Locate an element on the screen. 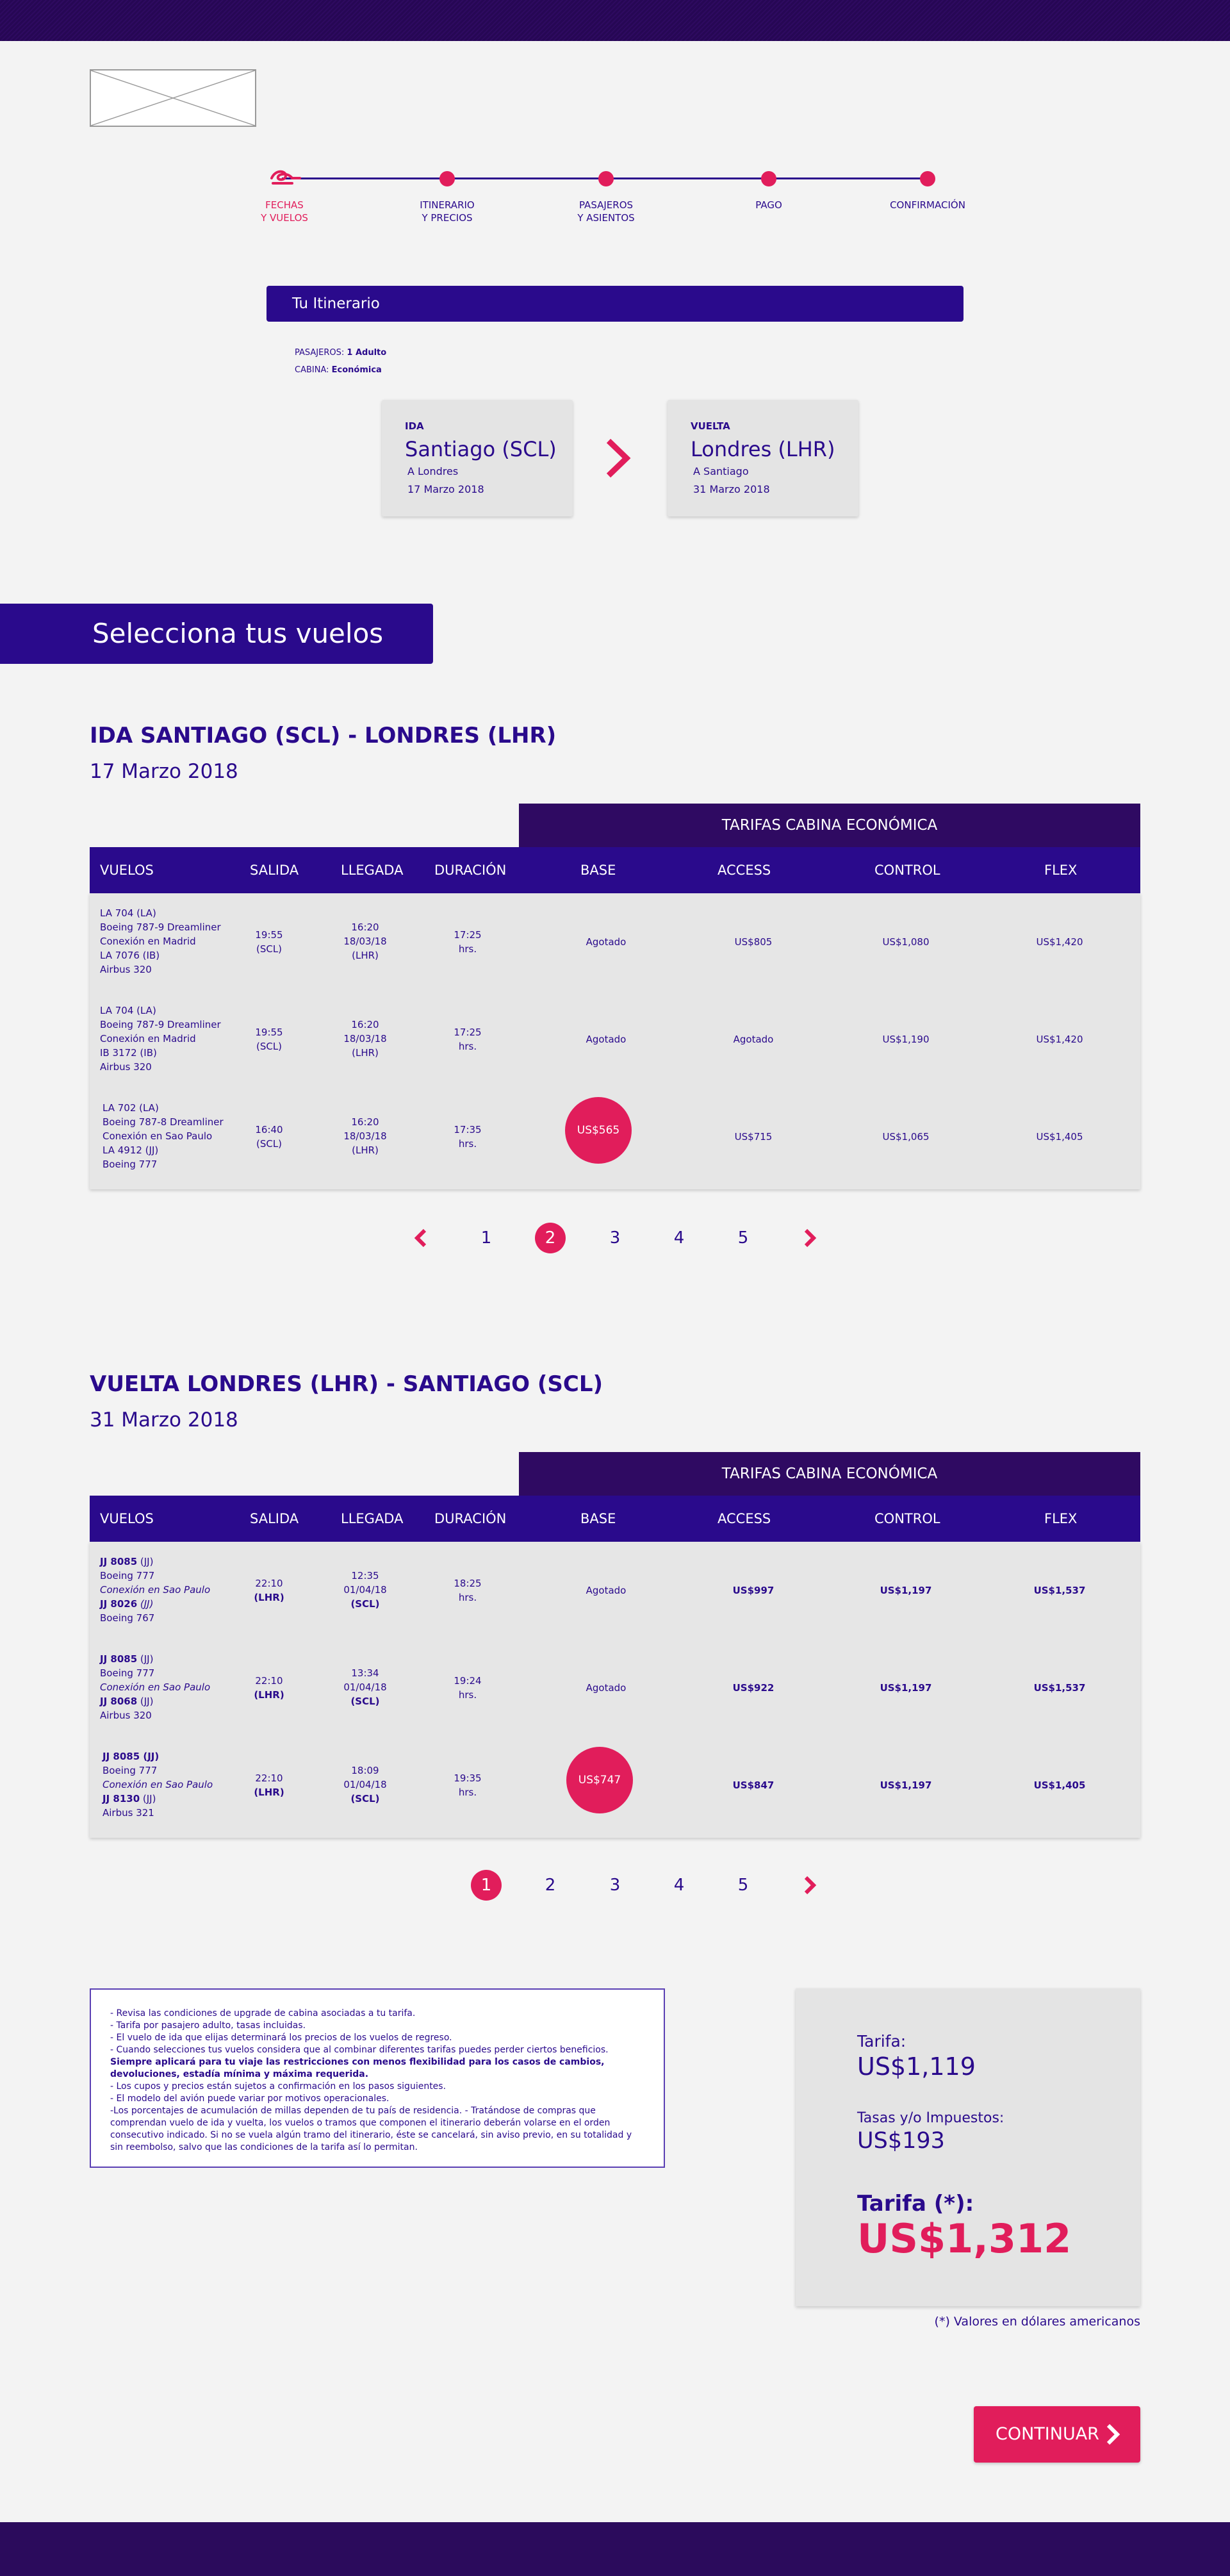  chevron-left-icon is located at coordinates (421, 1238).